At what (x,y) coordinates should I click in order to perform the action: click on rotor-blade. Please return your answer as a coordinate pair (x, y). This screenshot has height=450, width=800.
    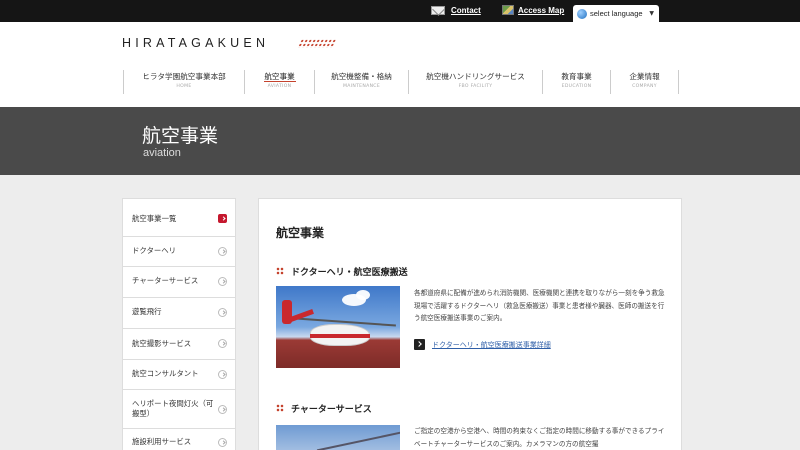
    Looking at the image, I should click on (358, 439).